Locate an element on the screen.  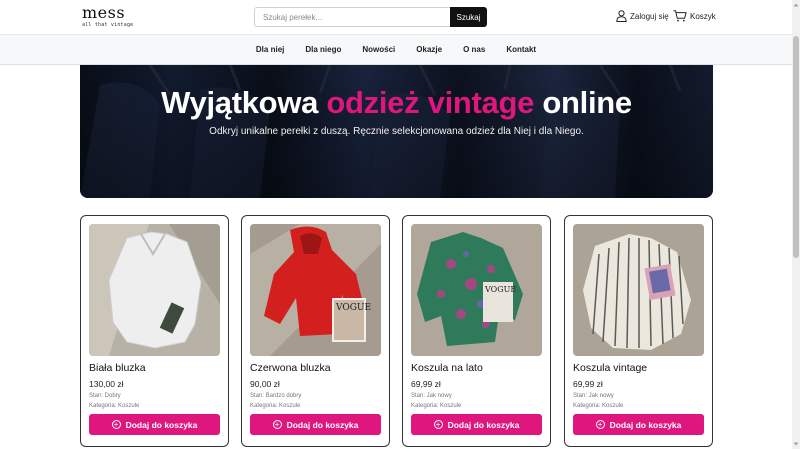
nav-item-dla-niej: Dla niej is located at coordinates (269, 49).